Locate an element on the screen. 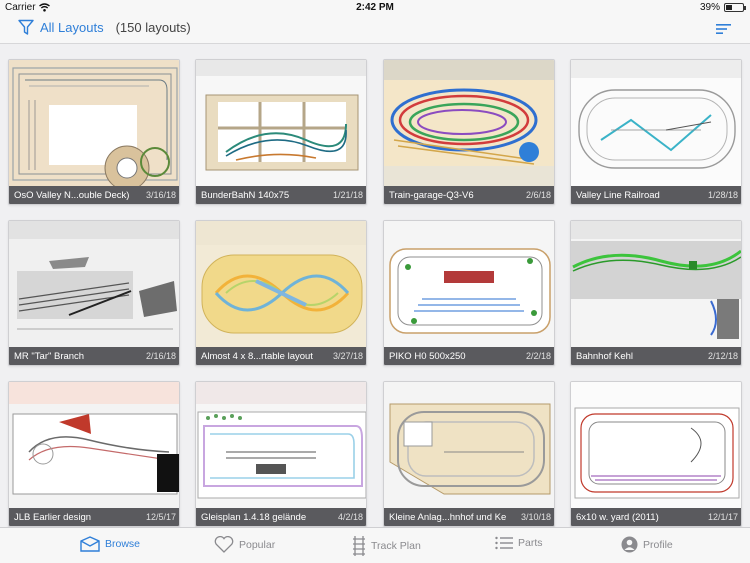 This screenshot has height=563, width=750. battery-group: 39% is located at coordinates (722, 7).